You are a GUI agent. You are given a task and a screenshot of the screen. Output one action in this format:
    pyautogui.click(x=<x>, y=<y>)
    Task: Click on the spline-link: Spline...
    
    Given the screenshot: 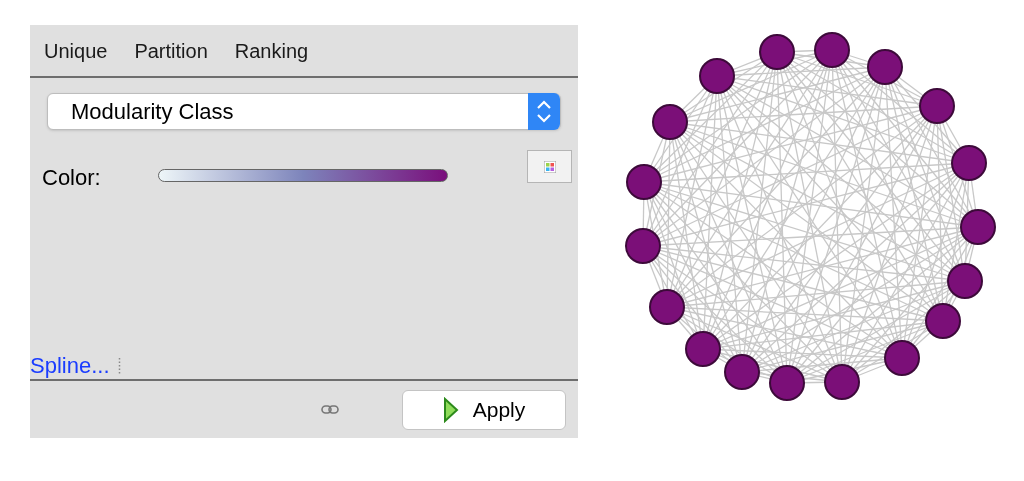 What is the action you would take?
    pyautogui.click(x=70, y=366)
    